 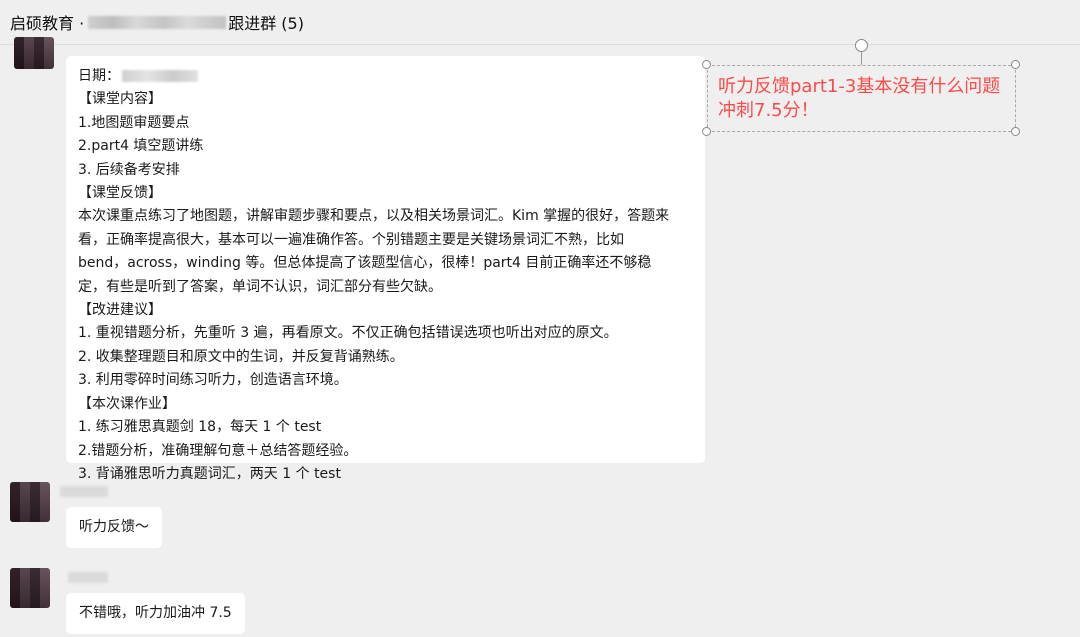 What do you see at coordinates (768, 110) in the screenshot?
I see `annotation-line-2: 冲刺7.5分！` at bounding box center [768, 110].